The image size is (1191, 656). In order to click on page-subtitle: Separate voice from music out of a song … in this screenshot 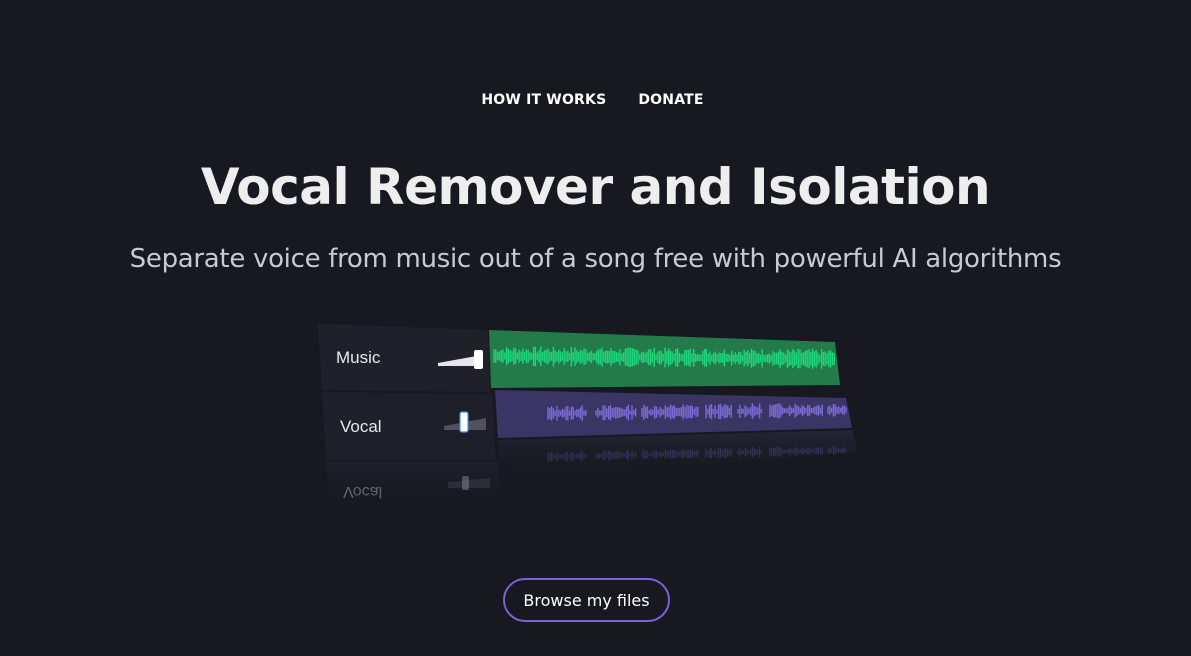, I will do `click(595, 259)`.